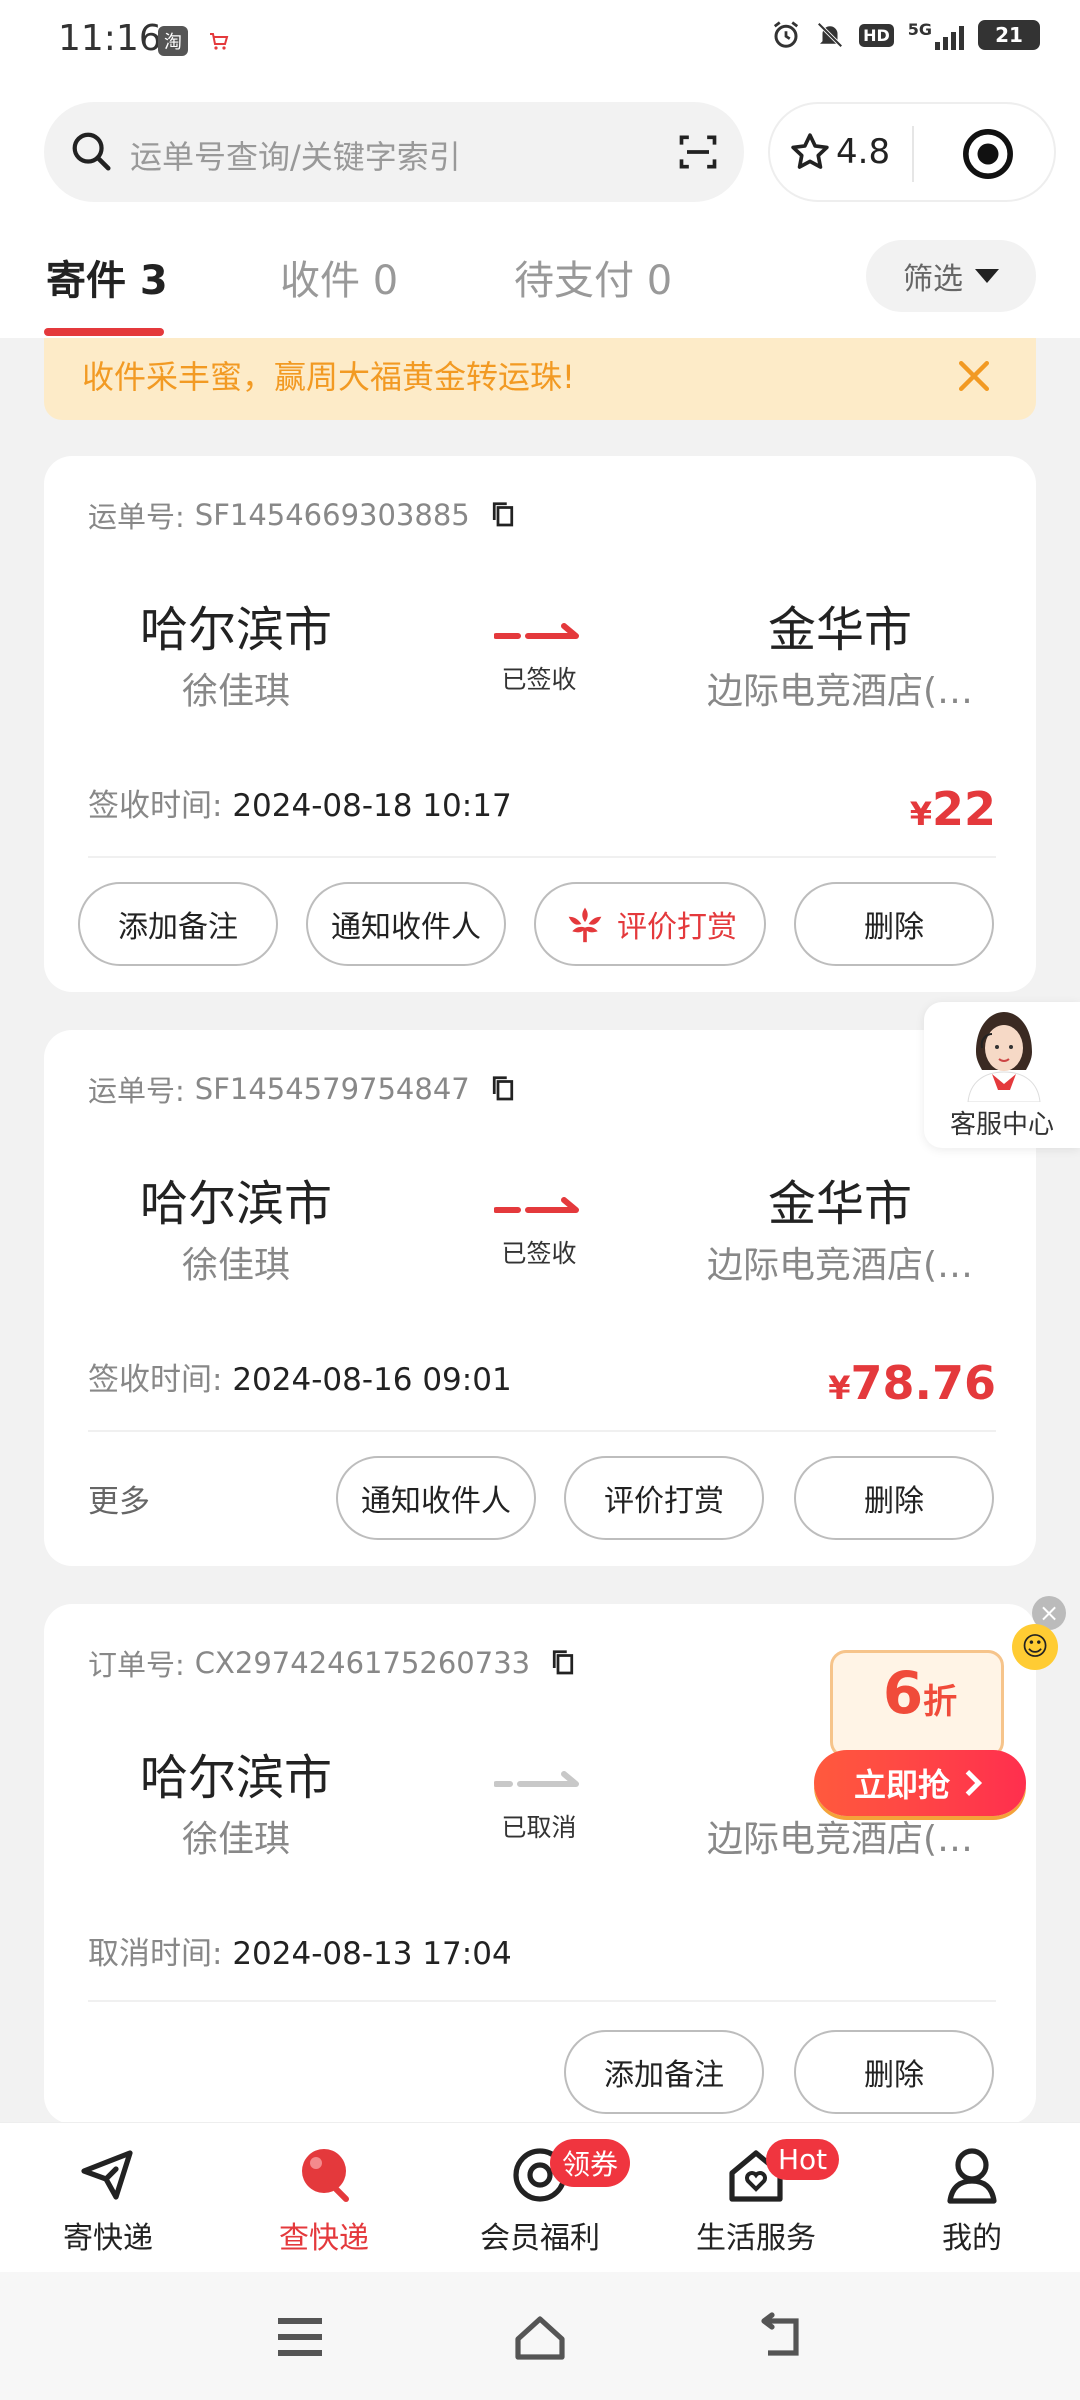  What do you see at coordinates (756, 2198) in the screenshot?
I see `nav-life-services: Hot 生活服务` at bounding box center [756, 2198].